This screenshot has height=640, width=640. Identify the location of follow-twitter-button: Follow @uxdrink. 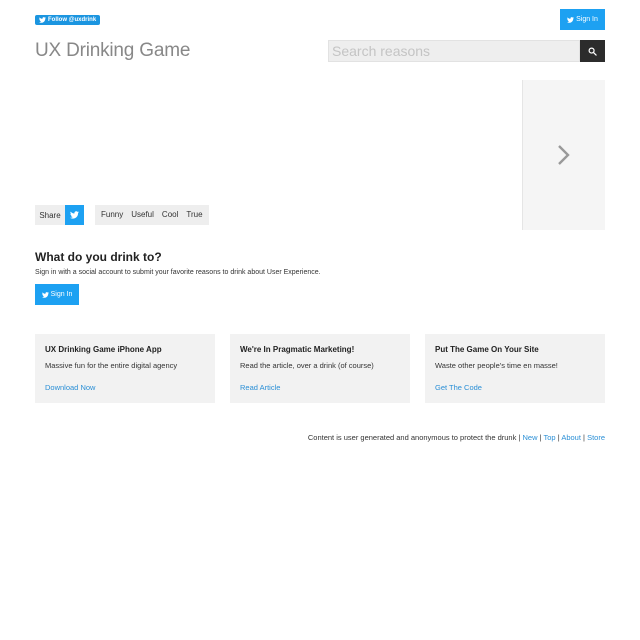
(68, 20).